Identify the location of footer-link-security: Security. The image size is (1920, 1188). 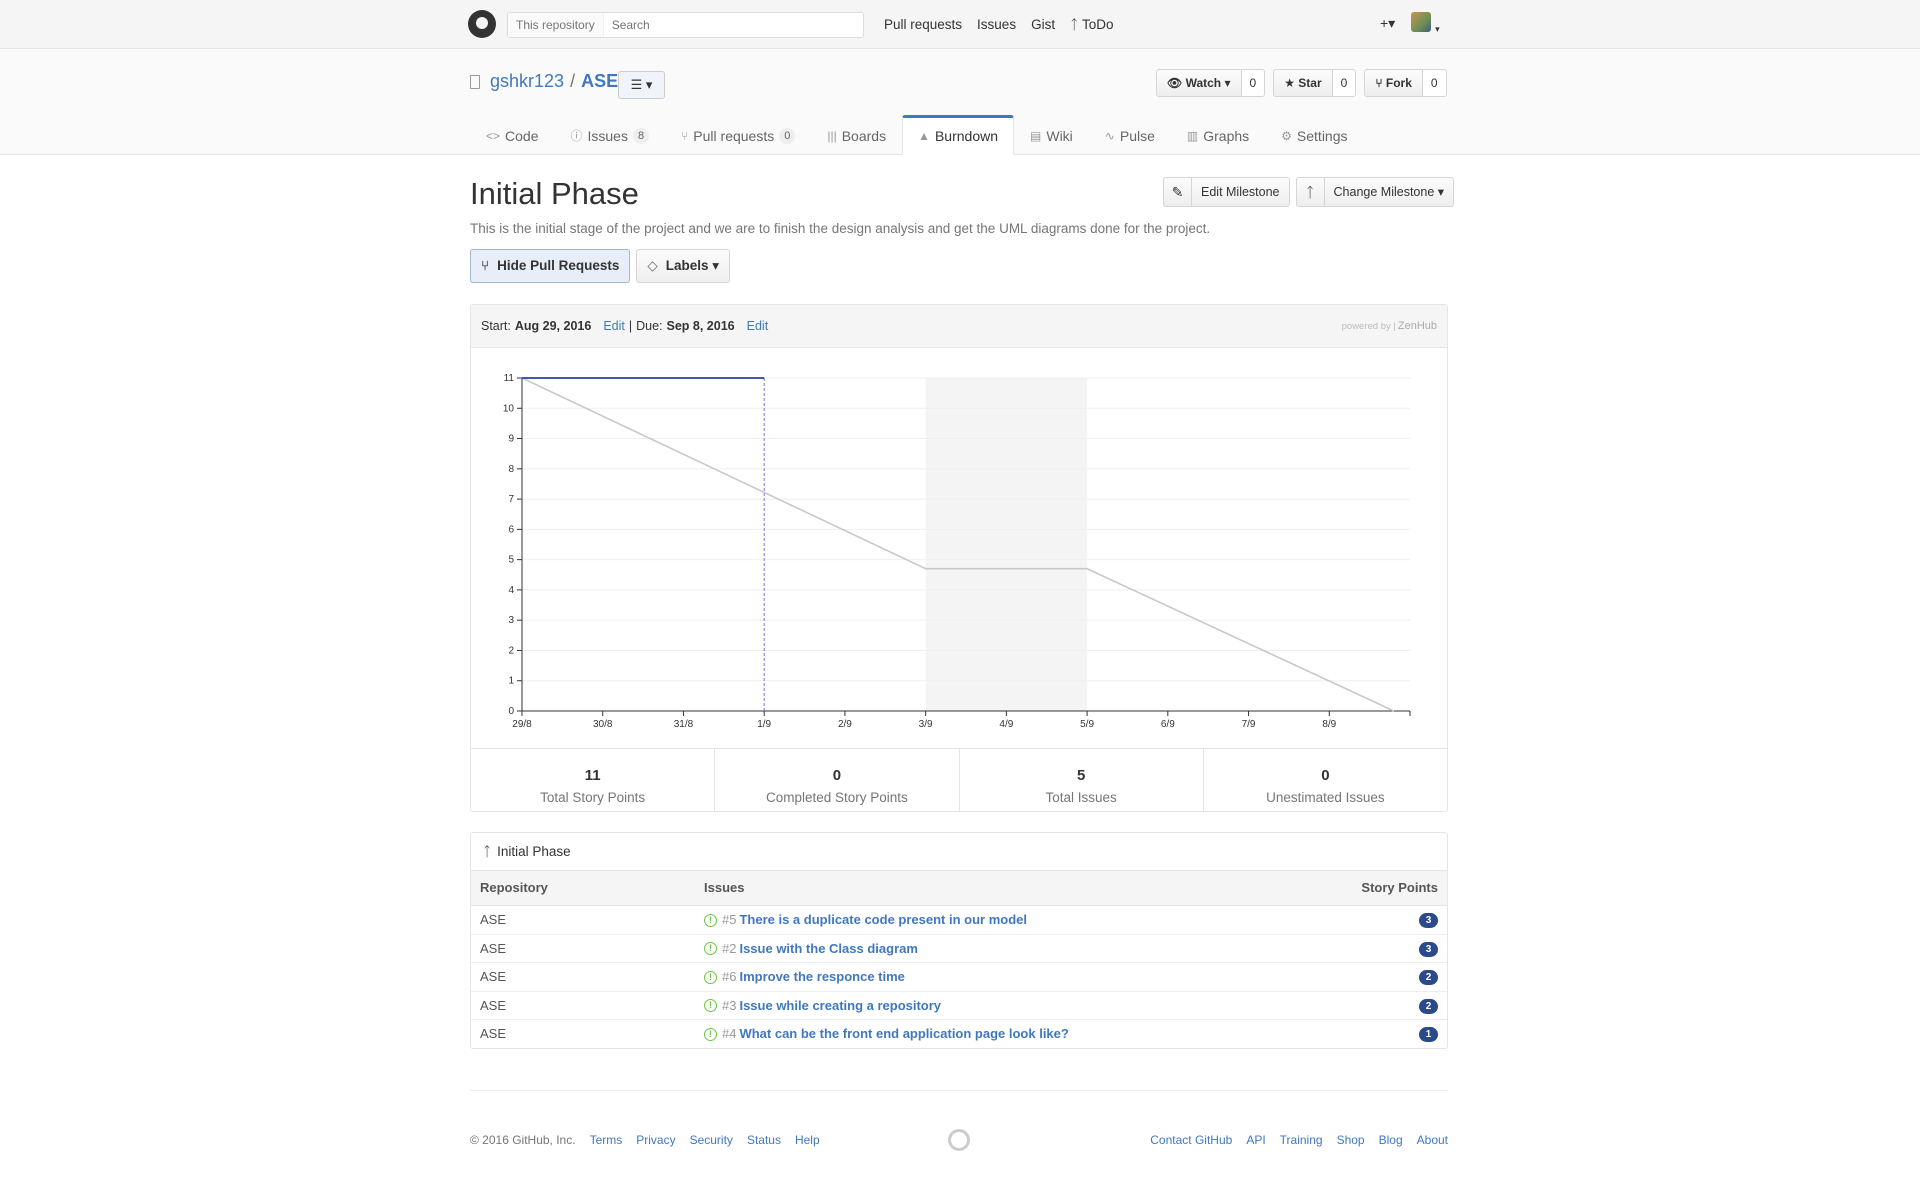
(711, 1140).